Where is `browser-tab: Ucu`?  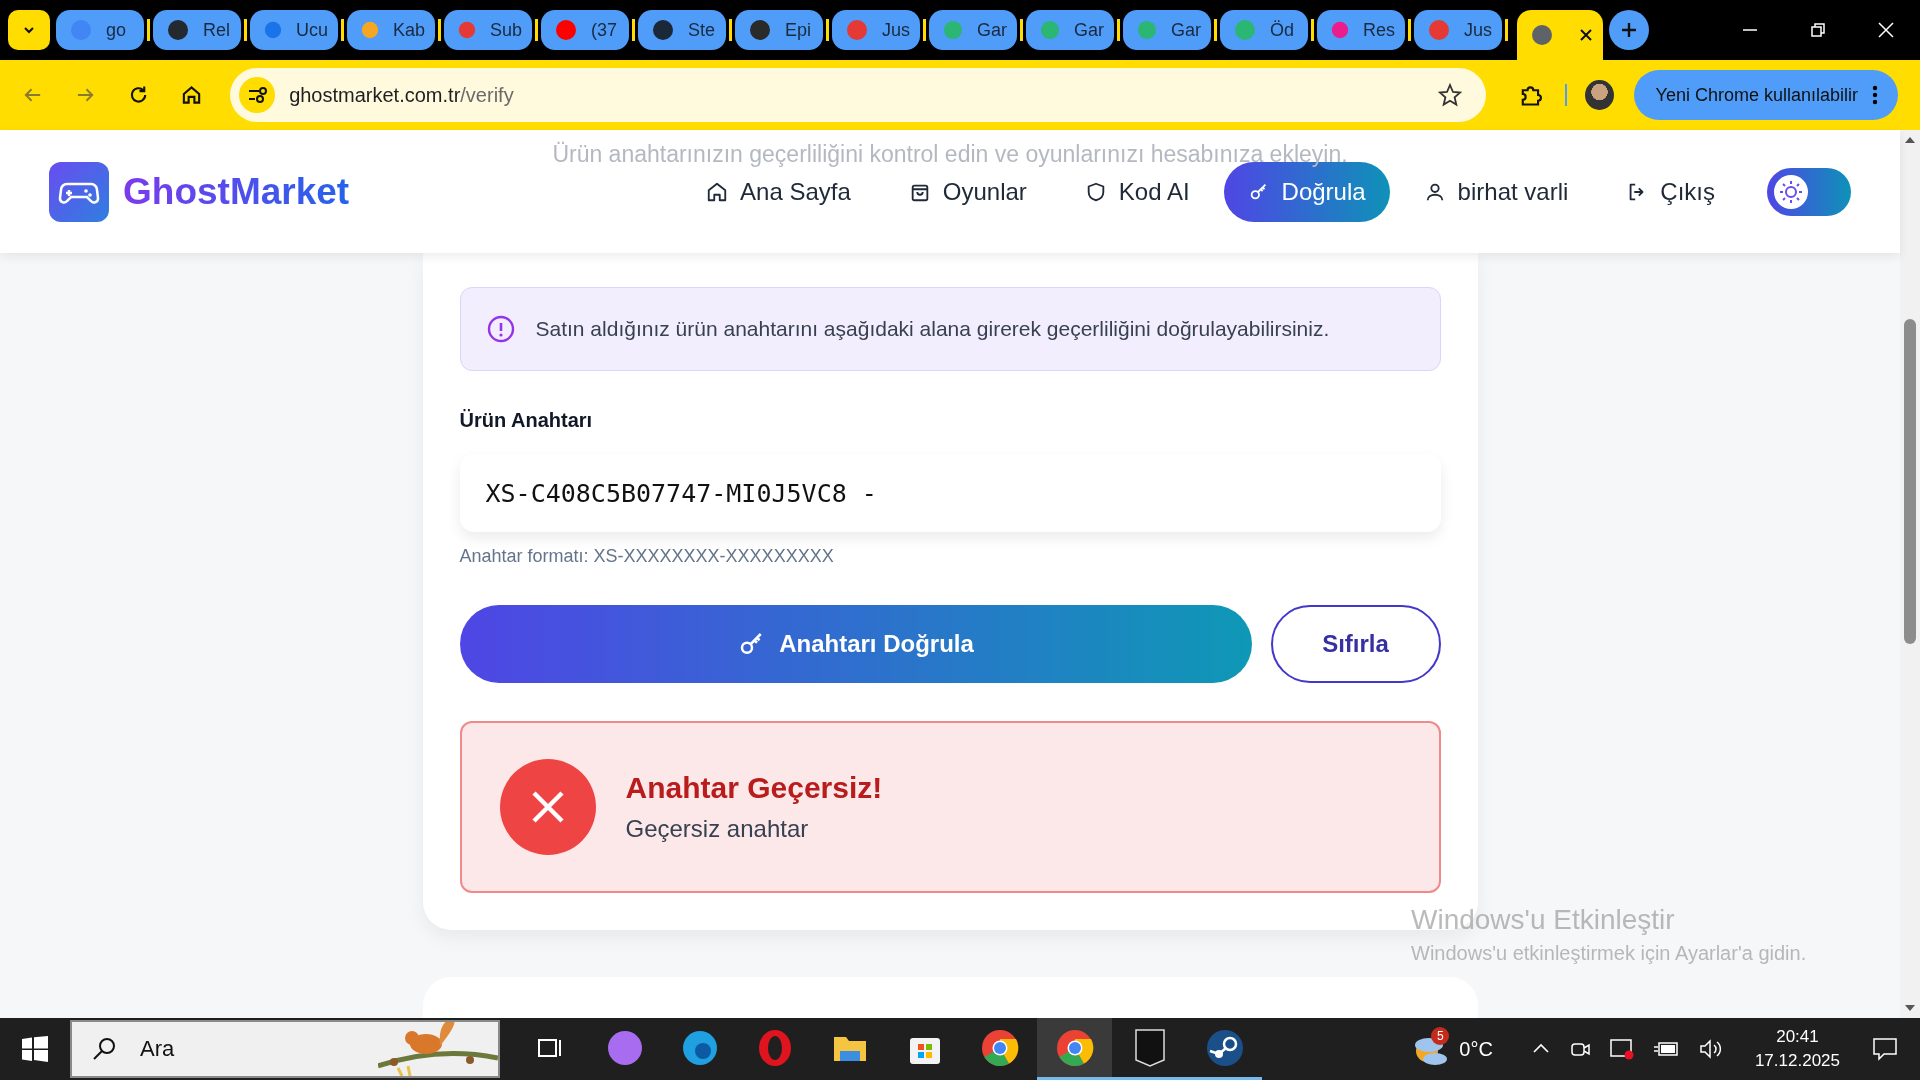
browser-tab: Ucu is located at coordinates (294, 30).